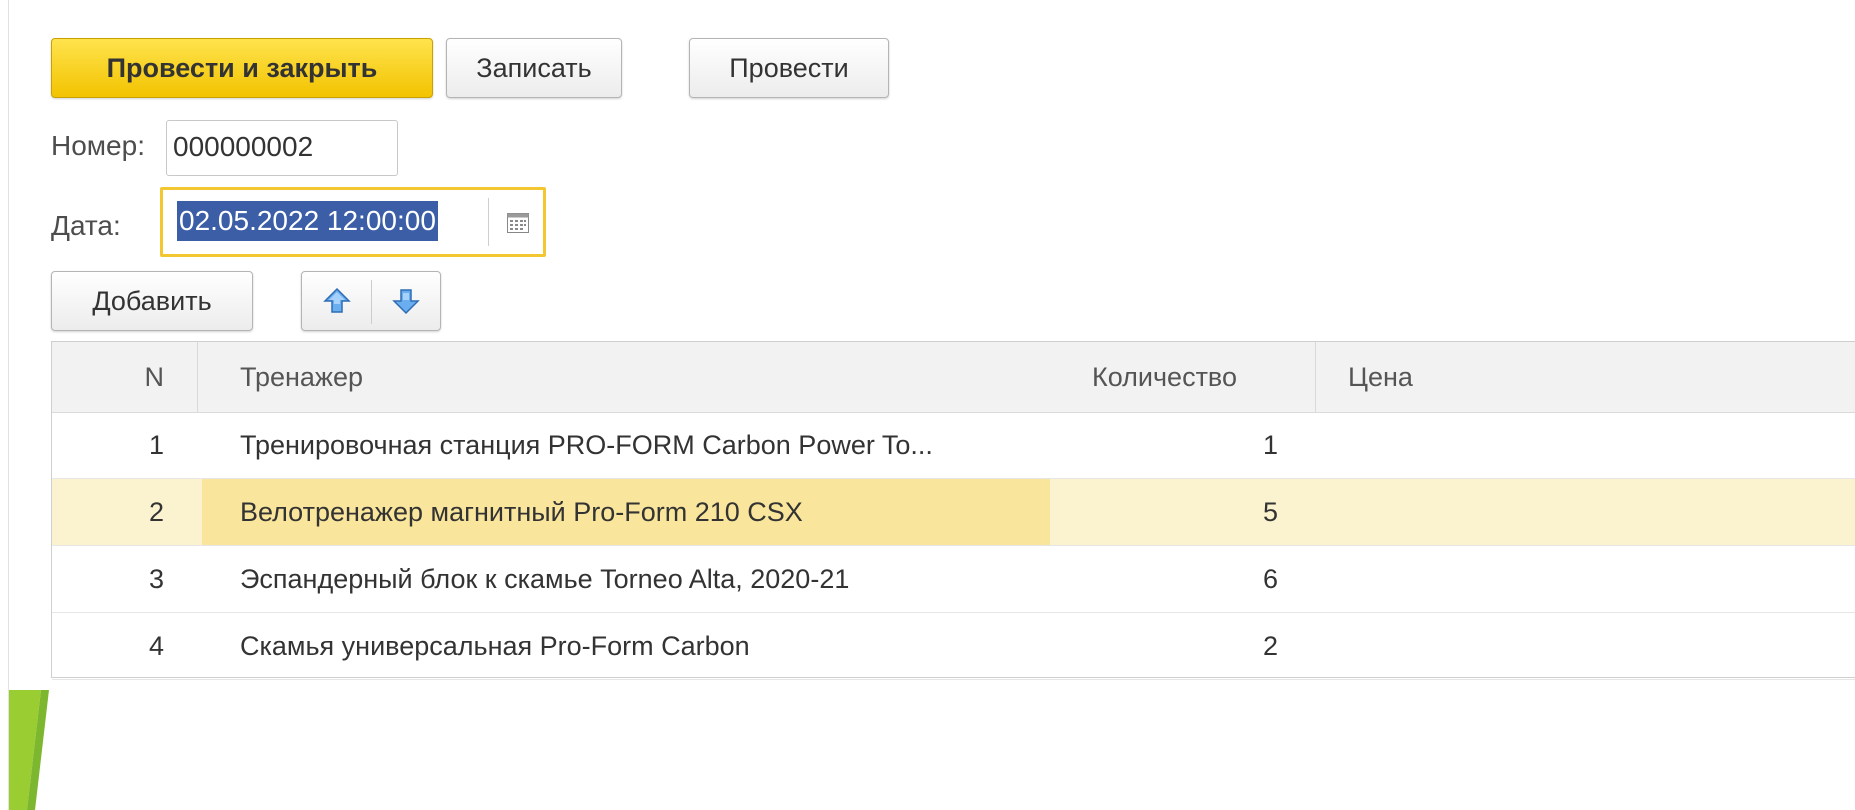  Describe the element at coordinates (156, 646) in the screenshot. I see `row-number: 4` at that location.